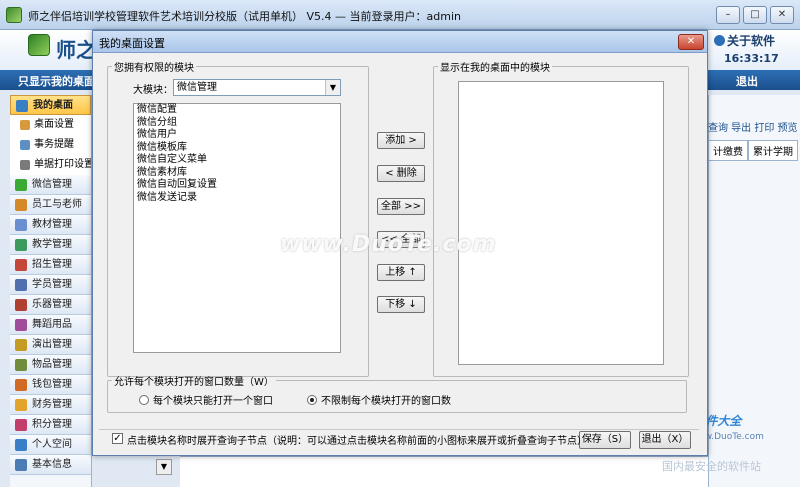 This screenshot has width=800, height=487. What do you see at coordinates (237, 123) in the screenshot?
I see `list-item: 微信分组` at bounding box center [237, 123].